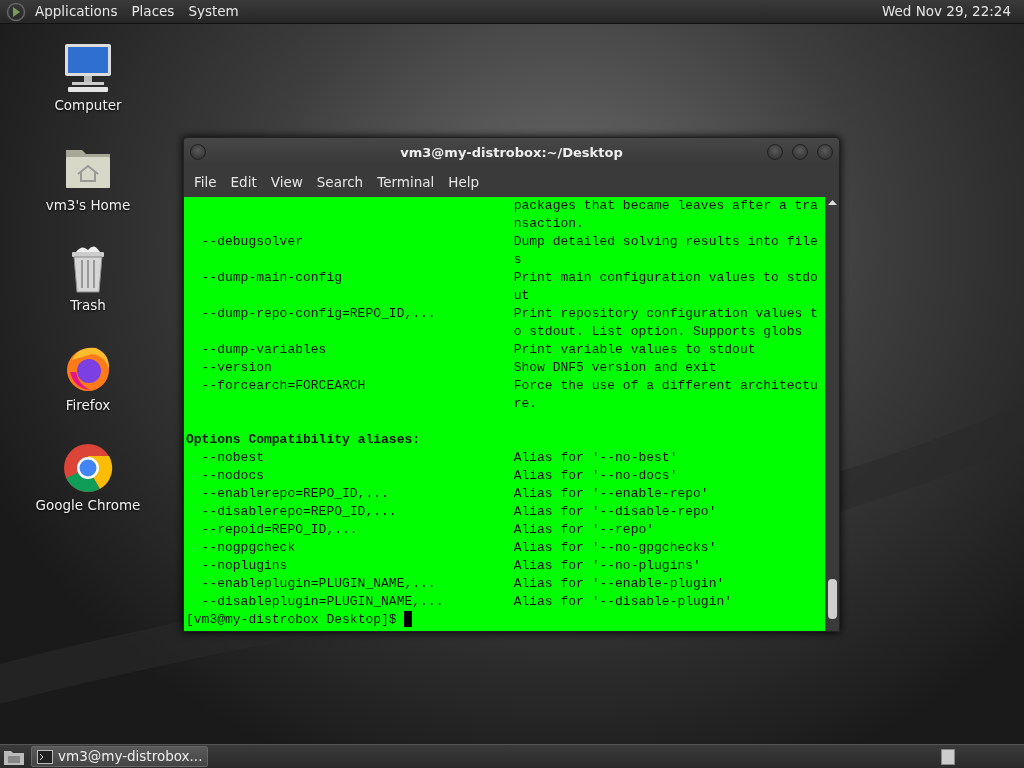 The height and width of the screenshot is (768, 1024). I want to click on icon-label: Trash, so click(88, 305).